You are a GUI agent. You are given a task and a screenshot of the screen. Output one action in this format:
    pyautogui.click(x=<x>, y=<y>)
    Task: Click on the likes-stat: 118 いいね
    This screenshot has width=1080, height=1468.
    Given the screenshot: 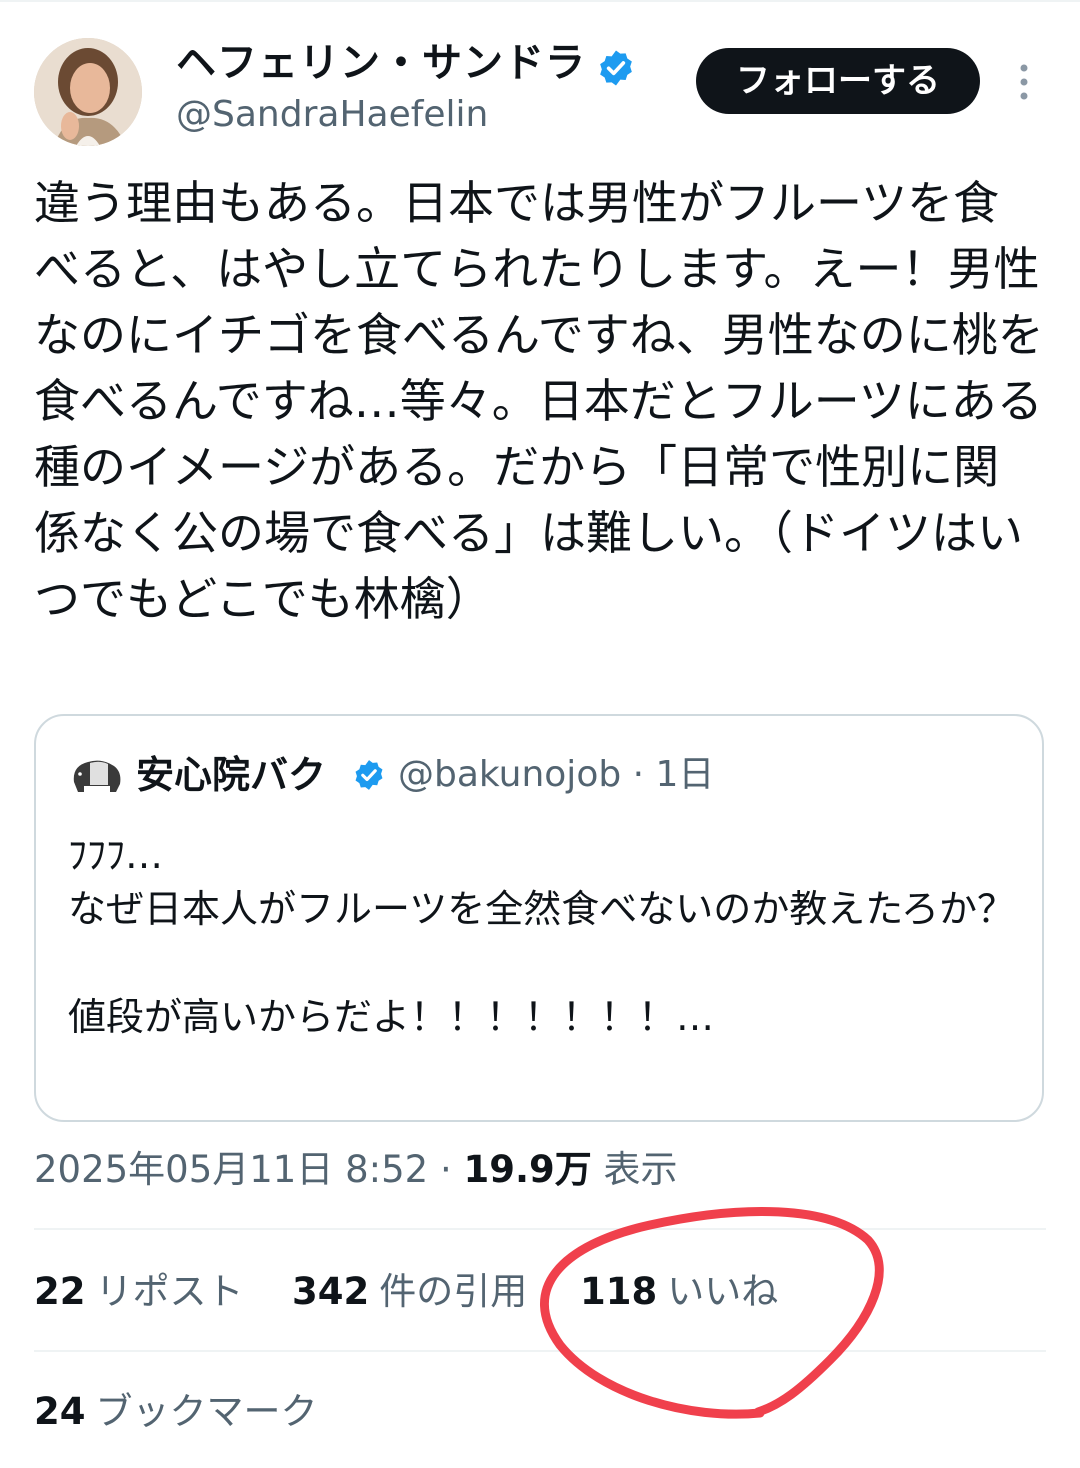 What is the action you would take?
    pyautogui.click(x=679, y=1292)
    